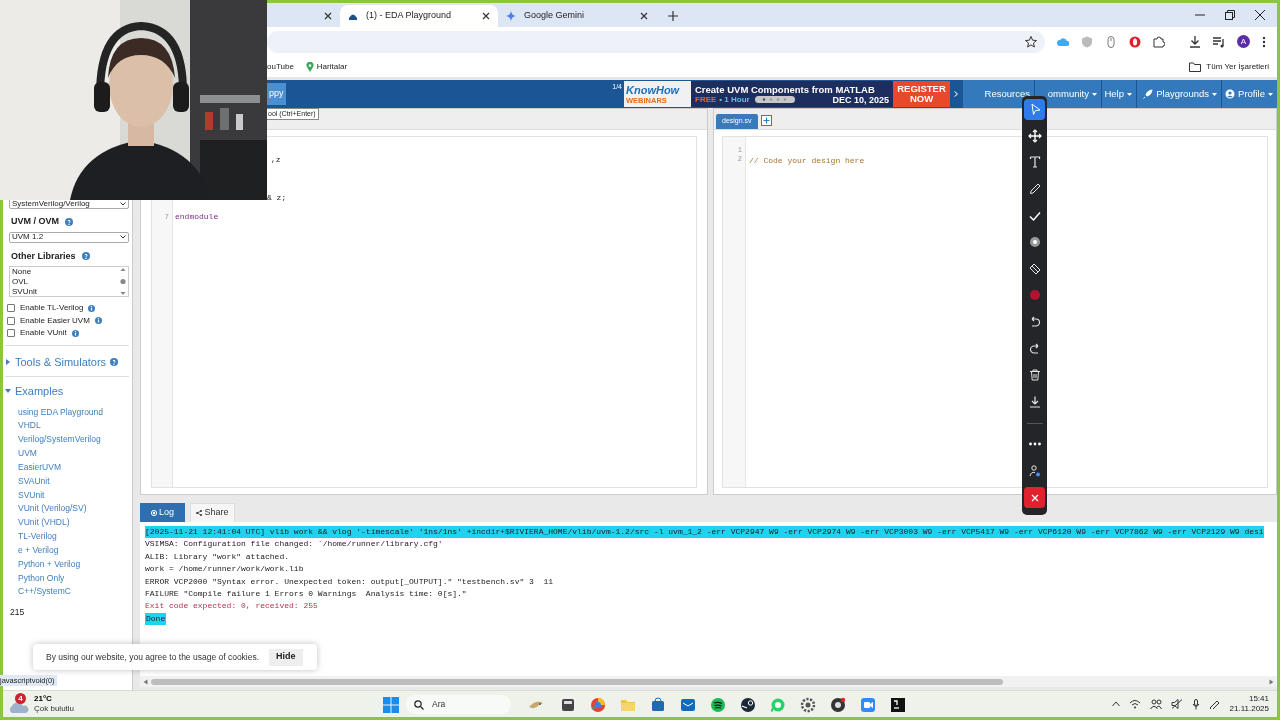 This screenshot has height=720, width=1280. Describe the element at coordinates (1195, 704) in the screenshot. I see `microphone-icon` at that location.